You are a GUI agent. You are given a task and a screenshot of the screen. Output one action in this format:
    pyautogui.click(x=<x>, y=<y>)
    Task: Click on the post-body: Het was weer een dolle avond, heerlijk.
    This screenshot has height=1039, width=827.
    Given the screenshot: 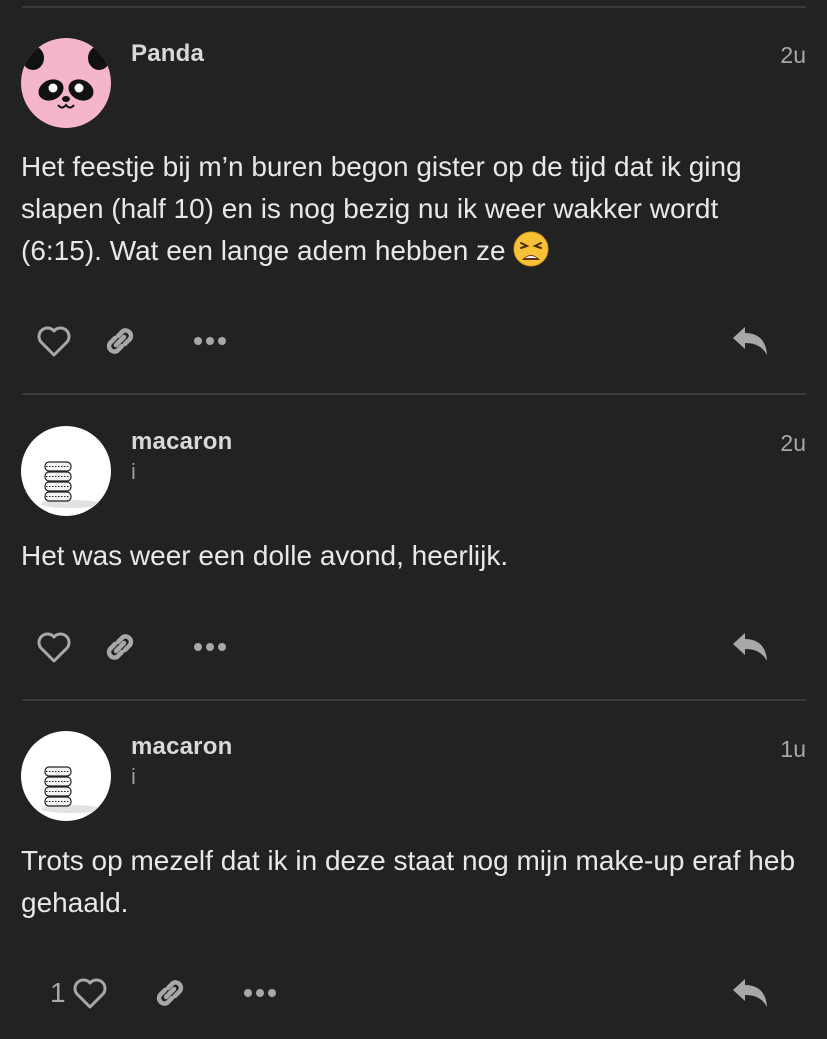 What is the action you would take?
    pyautogui.click(x=265, y=555)
    